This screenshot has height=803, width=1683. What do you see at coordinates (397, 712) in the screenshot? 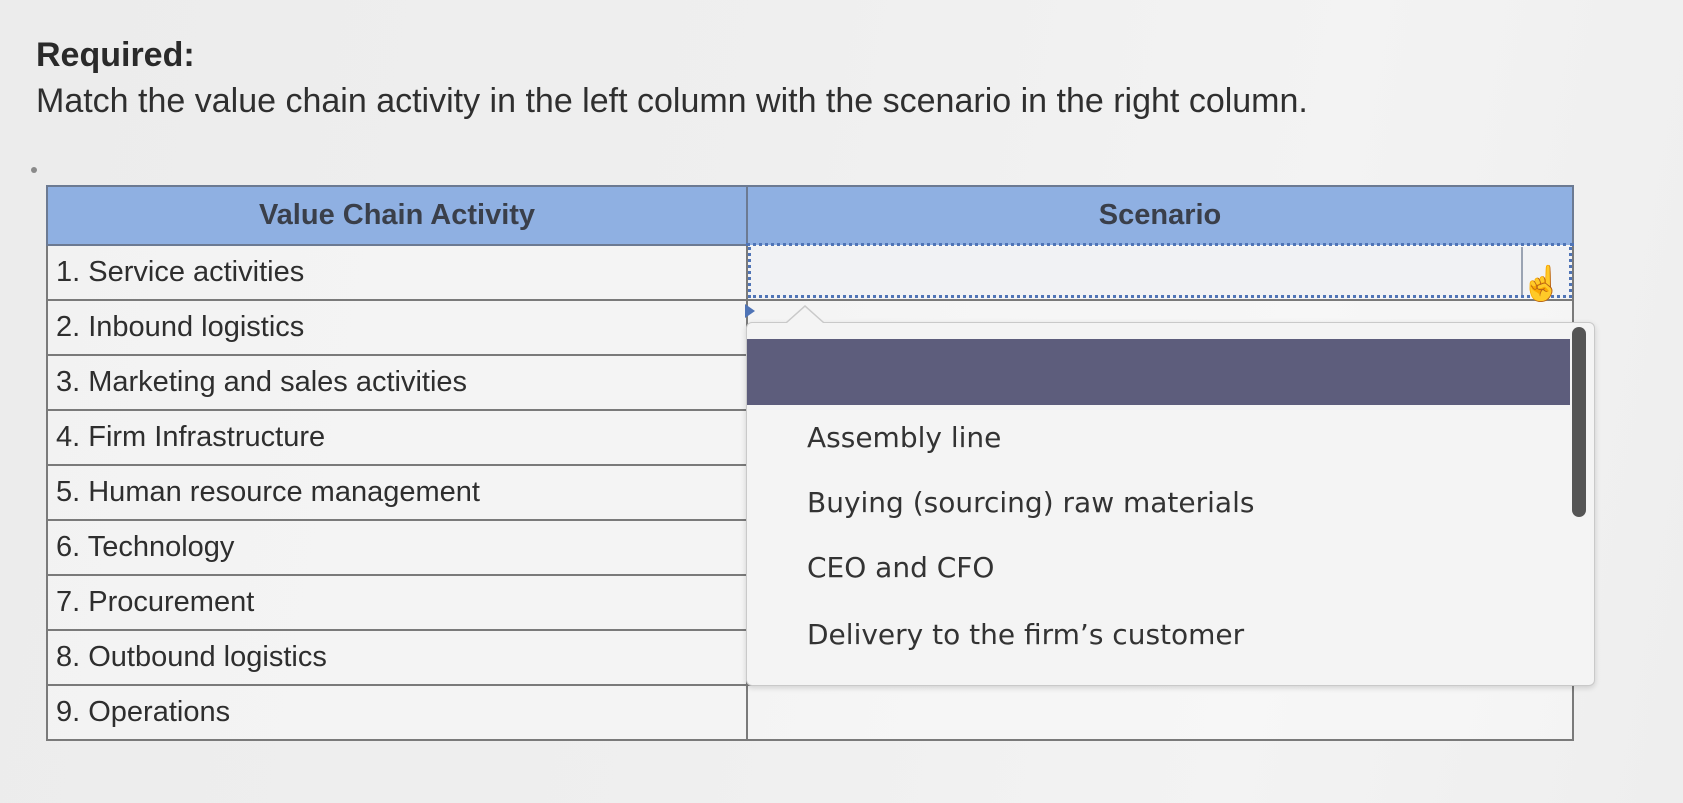
I see `activity-cell: 9. Operations` at bounding box center [397, 712].